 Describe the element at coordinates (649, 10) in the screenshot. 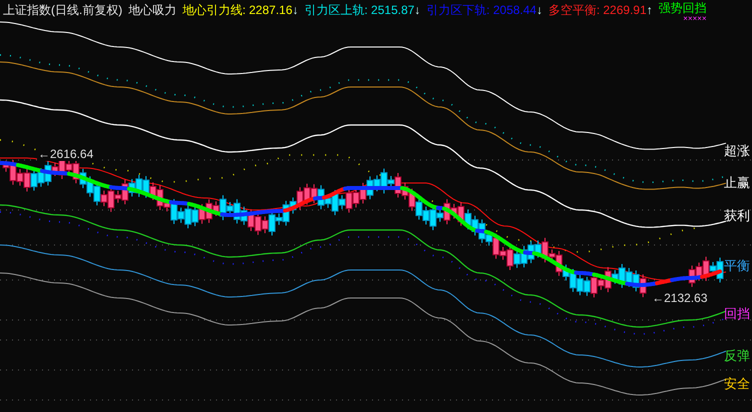

I see `arrow-icon: ↑` at that location.